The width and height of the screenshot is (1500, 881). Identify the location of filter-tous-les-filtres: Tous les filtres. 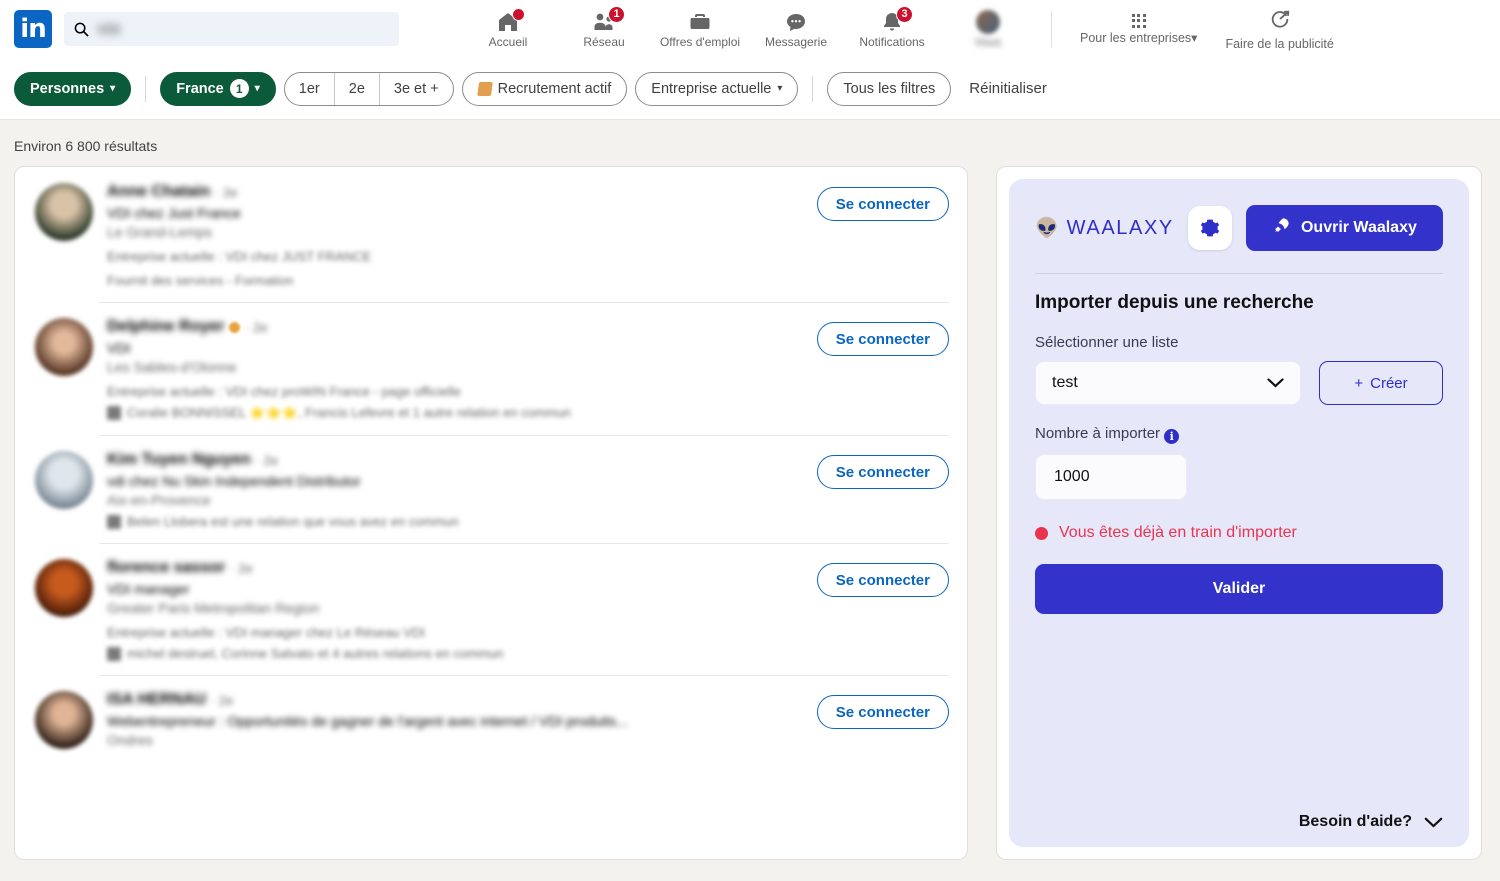
(889, 88).